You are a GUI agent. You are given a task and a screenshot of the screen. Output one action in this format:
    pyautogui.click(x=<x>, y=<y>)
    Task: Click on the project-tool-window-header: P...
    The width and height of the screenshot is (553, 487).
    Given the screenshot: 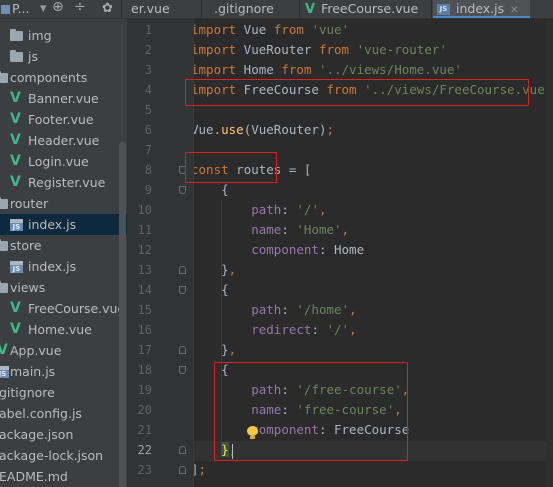 What is the action you would take?
    pyautogui.click(x=15, y=9)
    